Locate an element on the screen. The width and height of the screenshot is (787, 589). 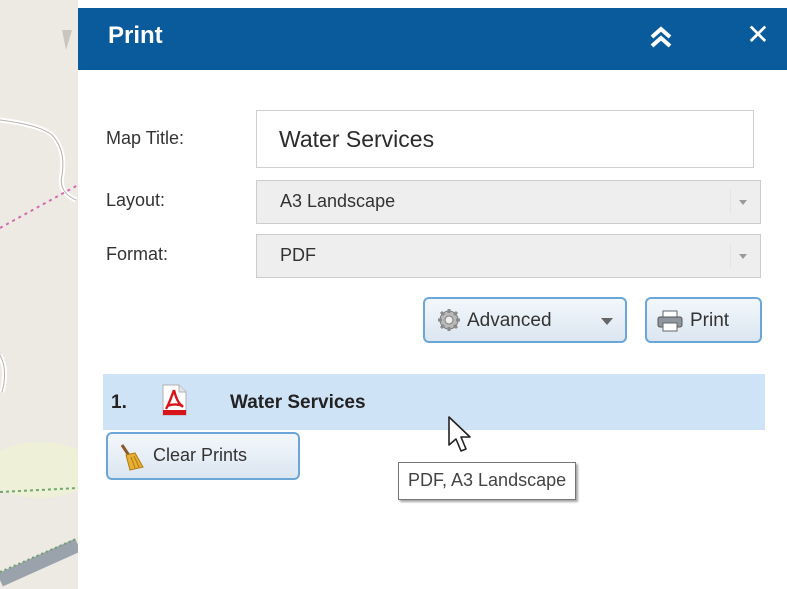
print-result-item: 1. Water Services is located at coordinates (434, 402).